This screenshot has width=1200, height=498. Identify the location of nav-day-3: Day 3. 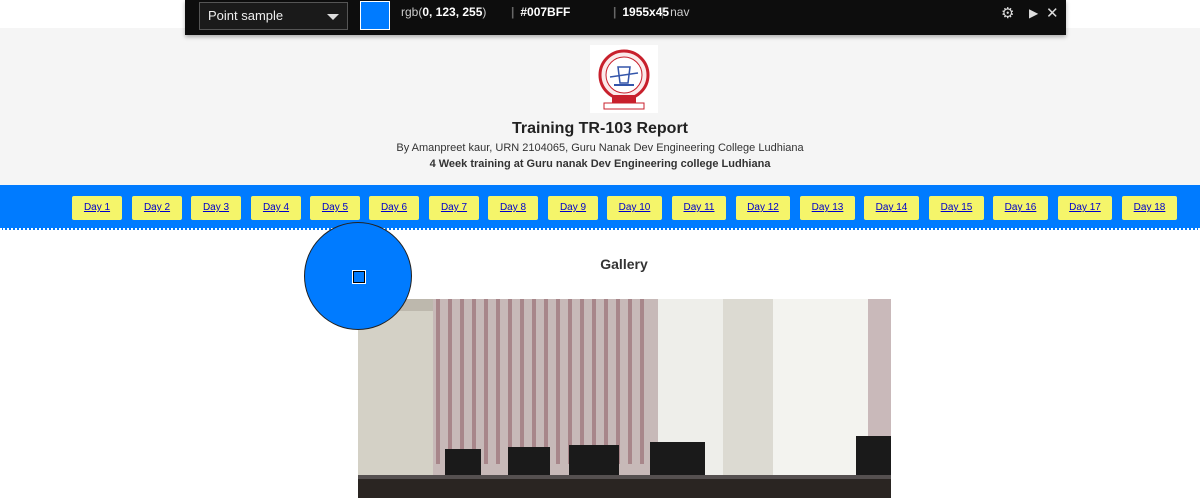
(216, 208).